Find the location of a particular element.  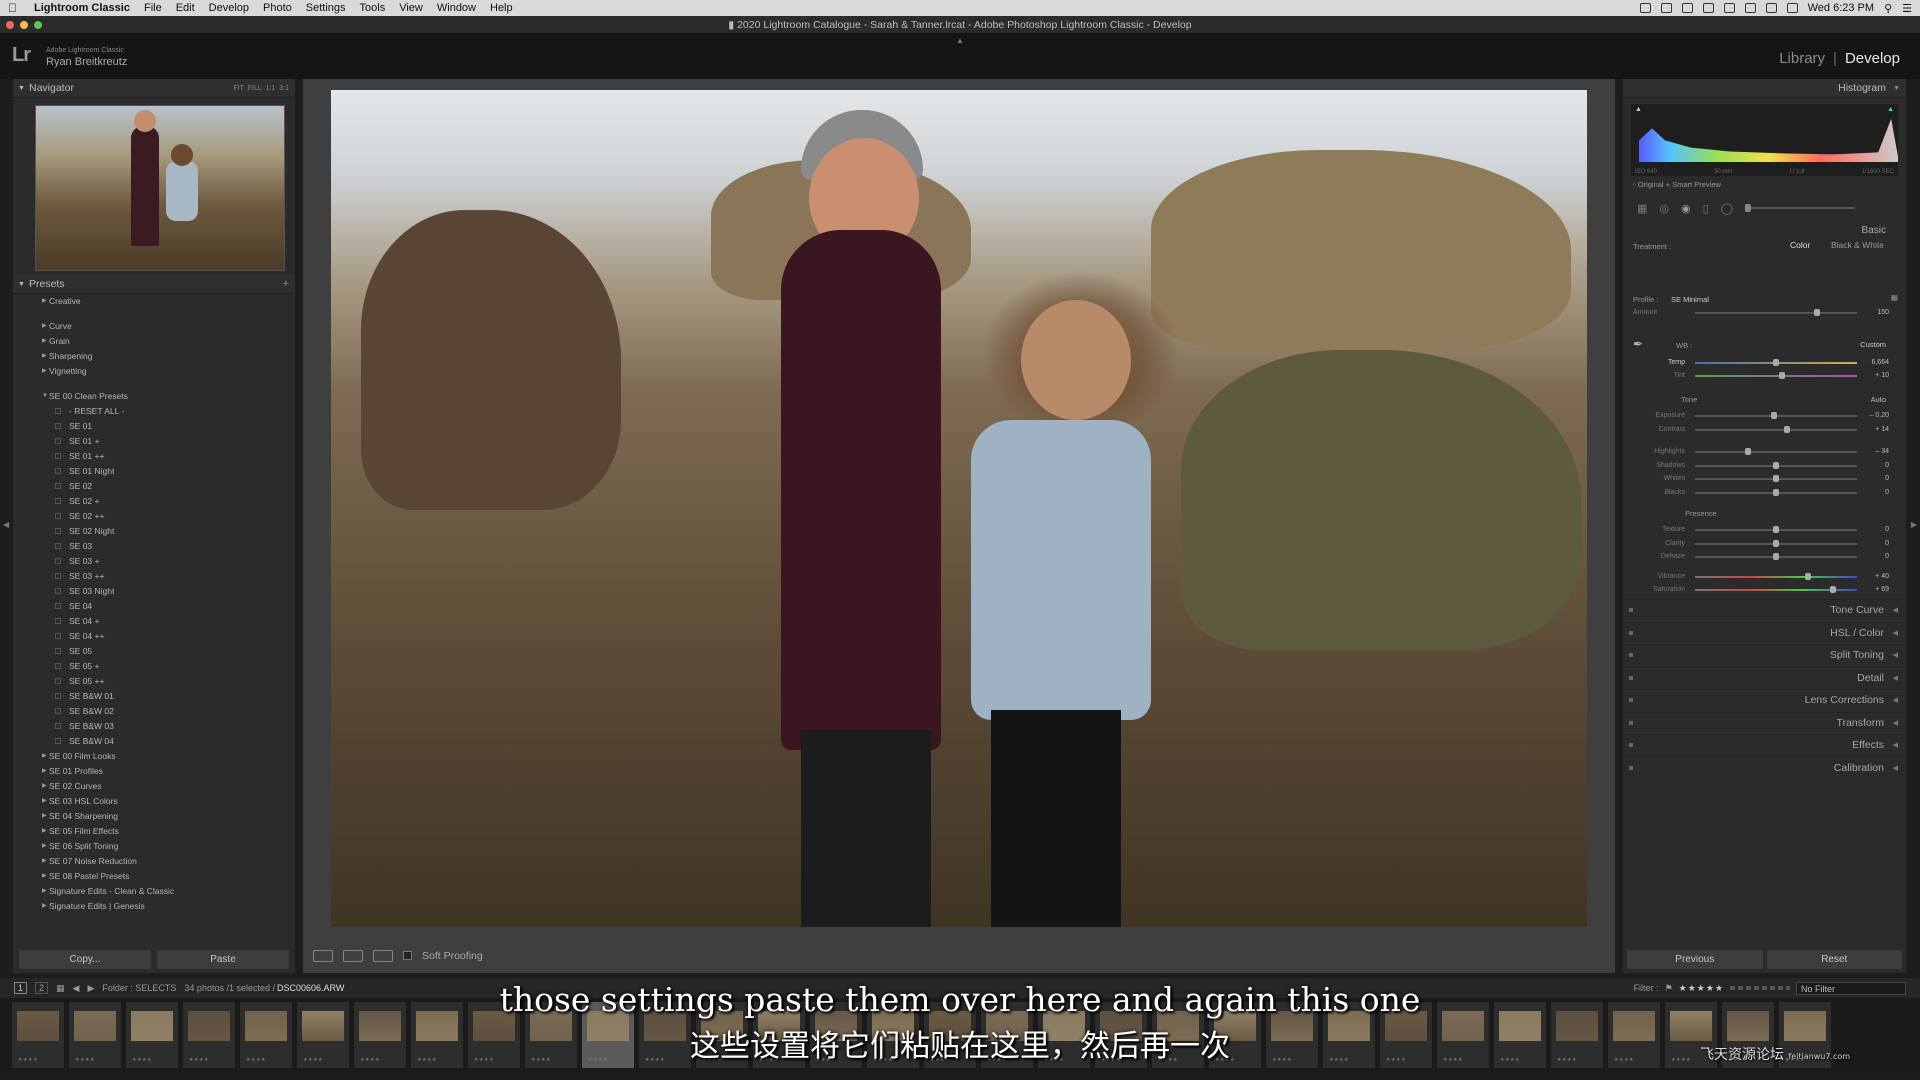

zoom-fill: FILL is located at coordinates (255, 88).